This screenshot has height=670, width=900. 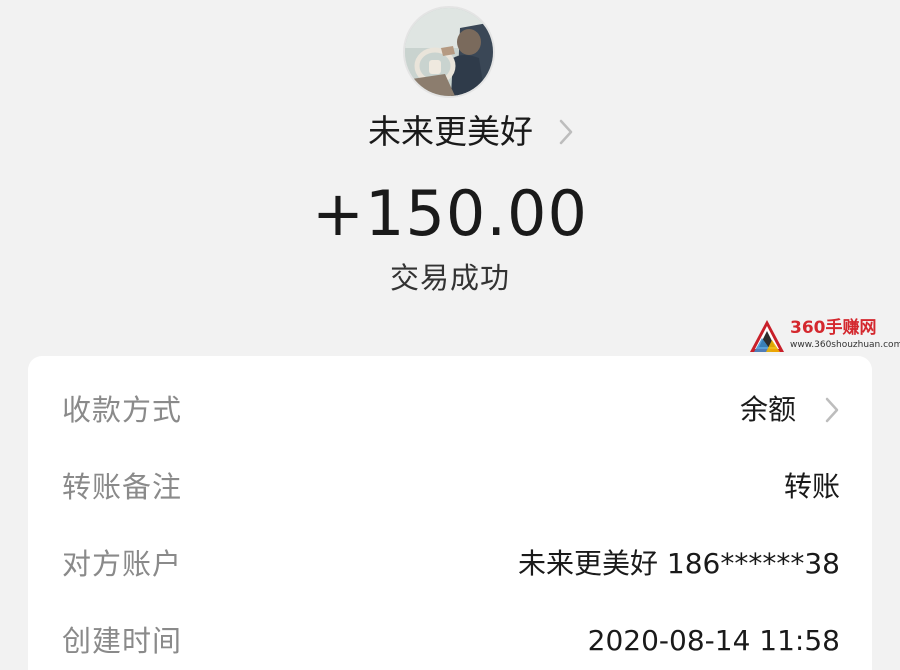 What do you see at coordinates (450, 213) in the screenshot?
I see `transaction-amount: +150.00` at bounding box center [450, 213].